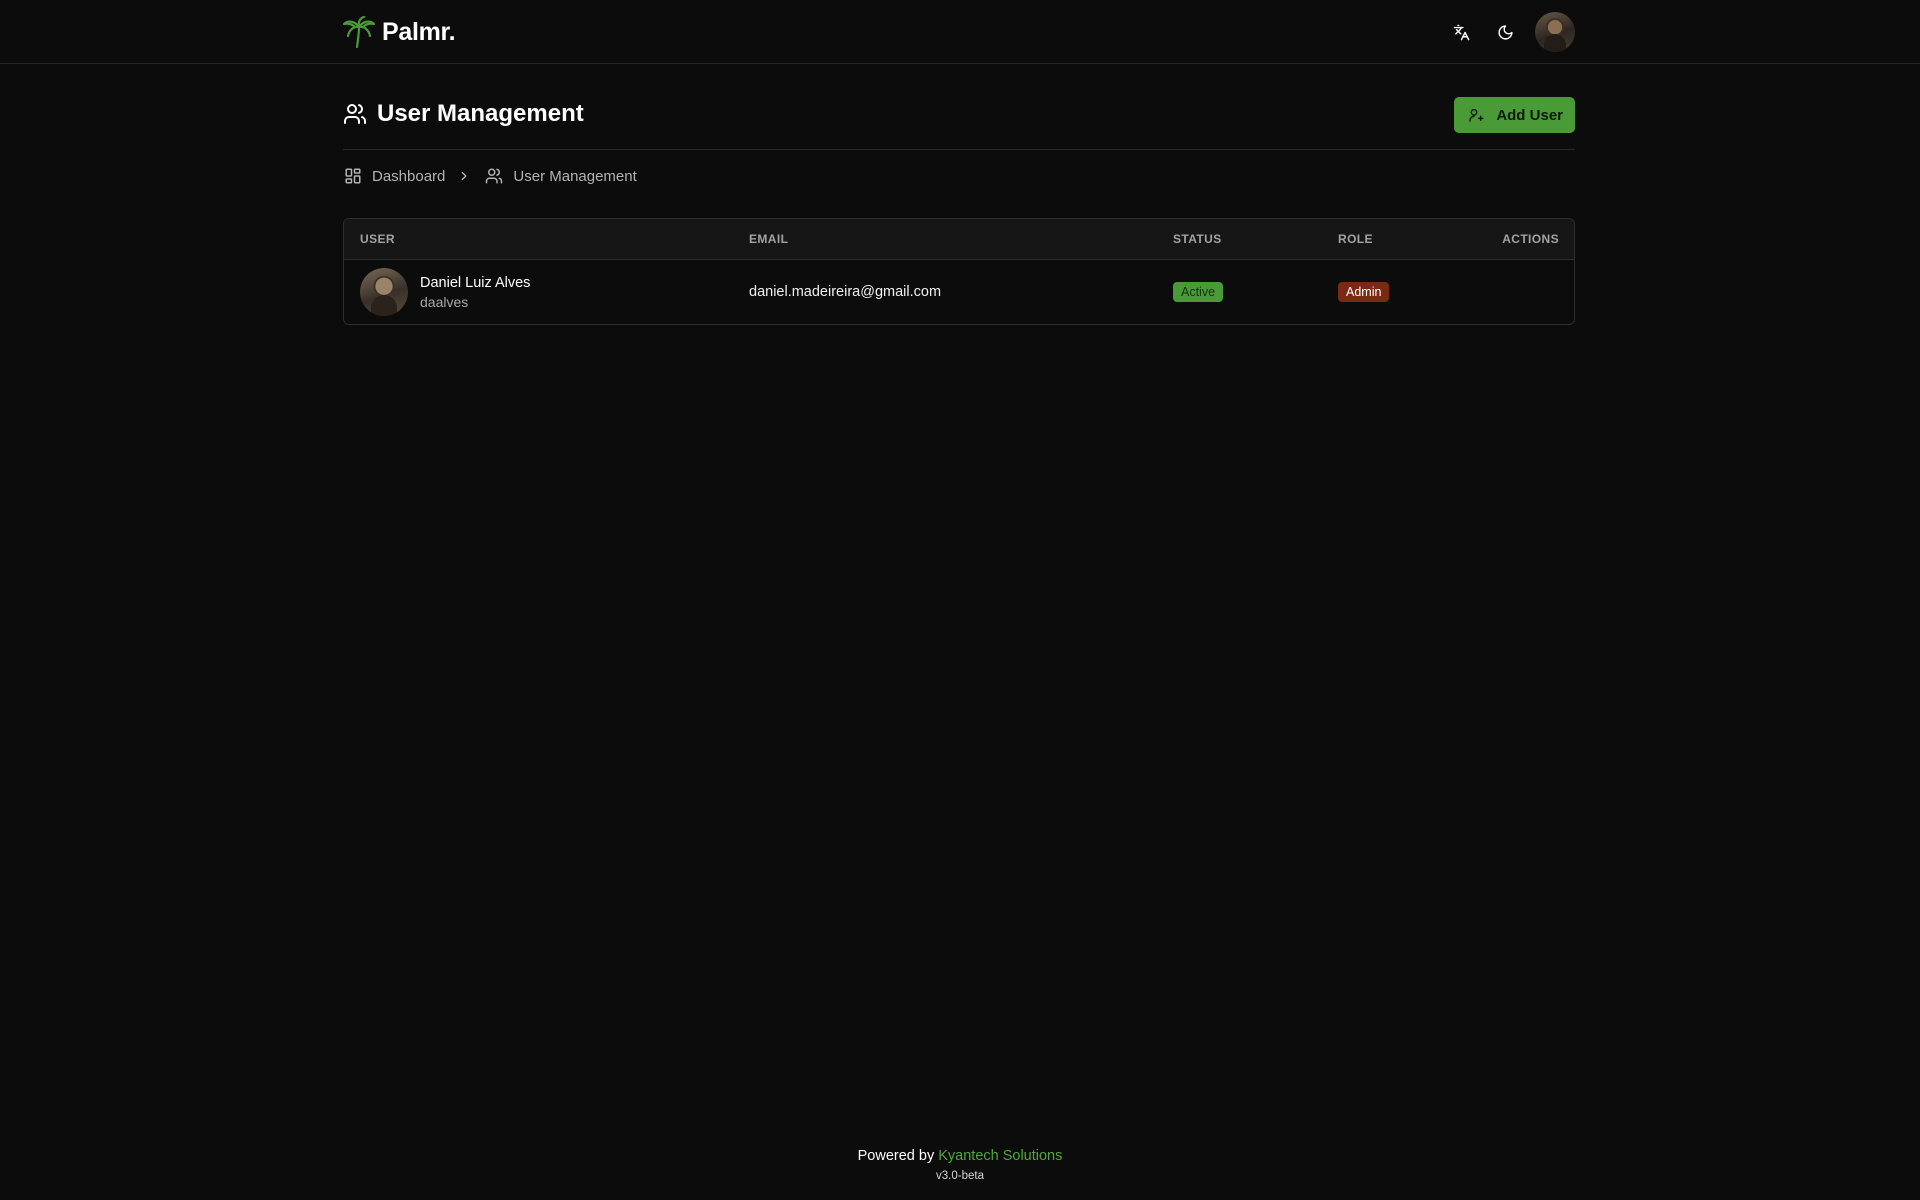  Describe the element at coordinates (845, 292) in the screenshot. I see `user-email: daniel.madeireira@gmail.com` at that location.